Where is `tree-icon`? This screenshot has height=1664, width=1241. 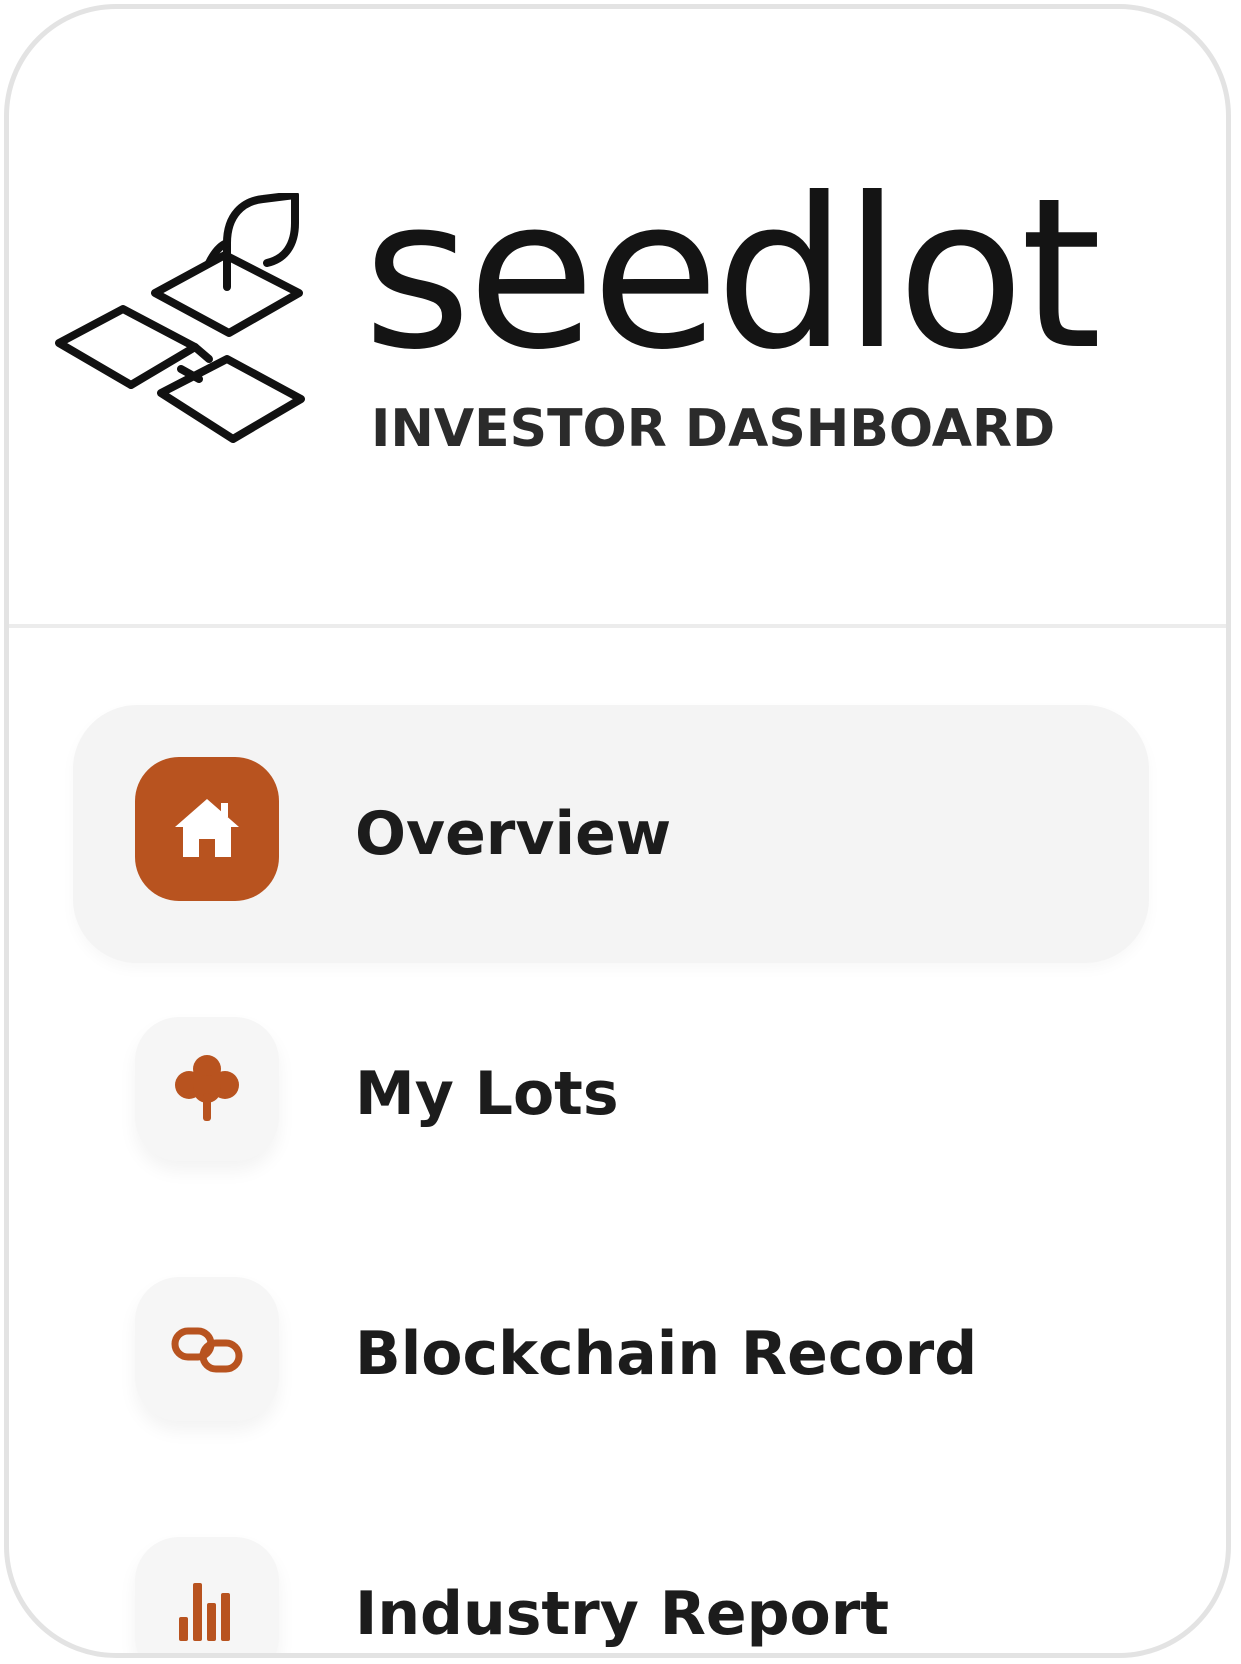 tree-icon is located at coordinates (207, 1088).